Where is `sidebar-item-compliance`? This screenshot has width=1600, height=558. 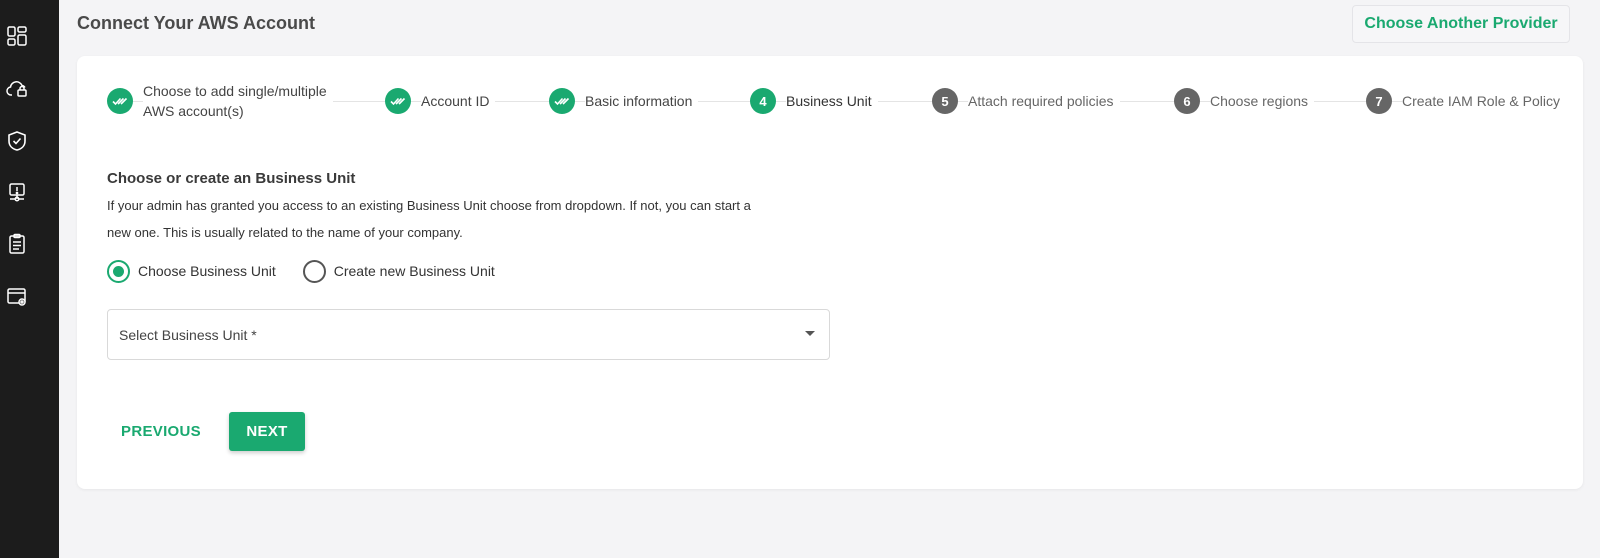
sidebar-item-compliance is located at coordinates (17, 143).